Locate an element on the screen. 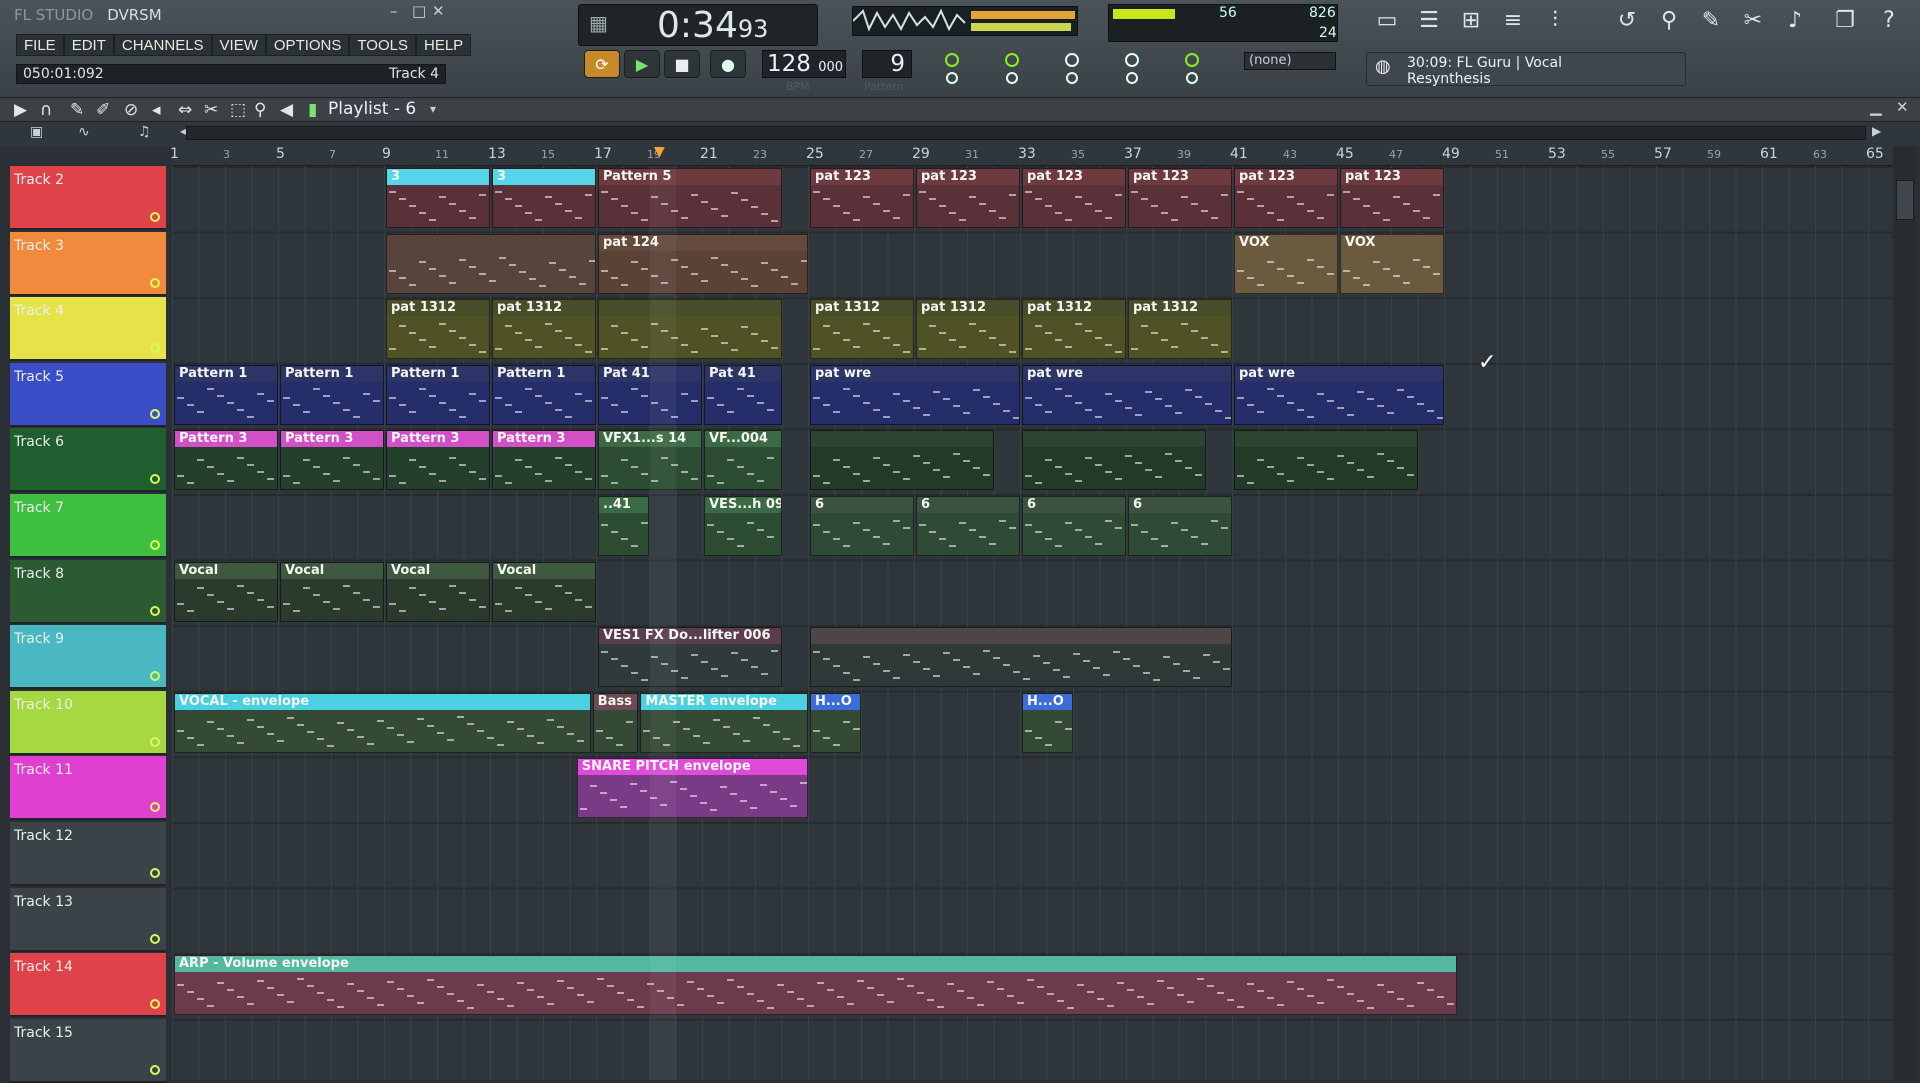 Image resolution: width=1920 pixels, height=1083 pixels. playlist-clip: ARP - Volume envelope is located at coordinates (816, 985).